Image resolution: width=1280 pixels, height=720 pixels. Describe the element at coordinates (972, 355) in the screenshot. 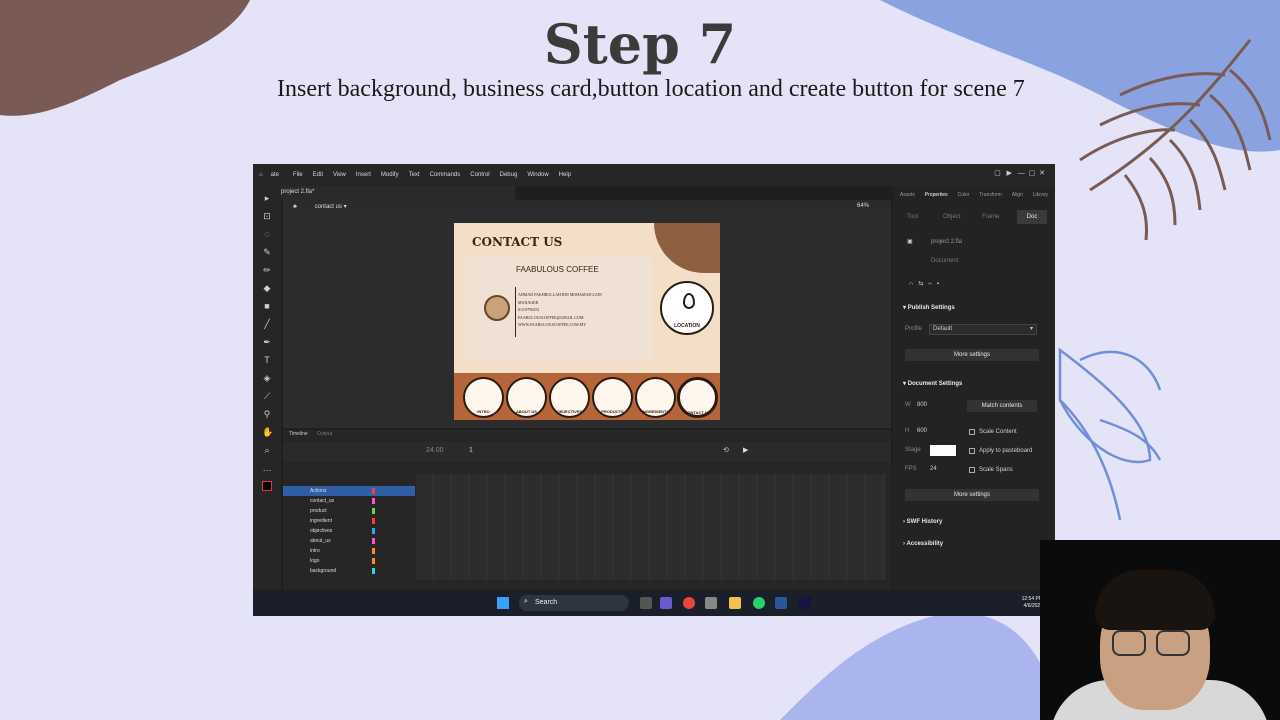

I see `more-settings-button: More settings` at that location.